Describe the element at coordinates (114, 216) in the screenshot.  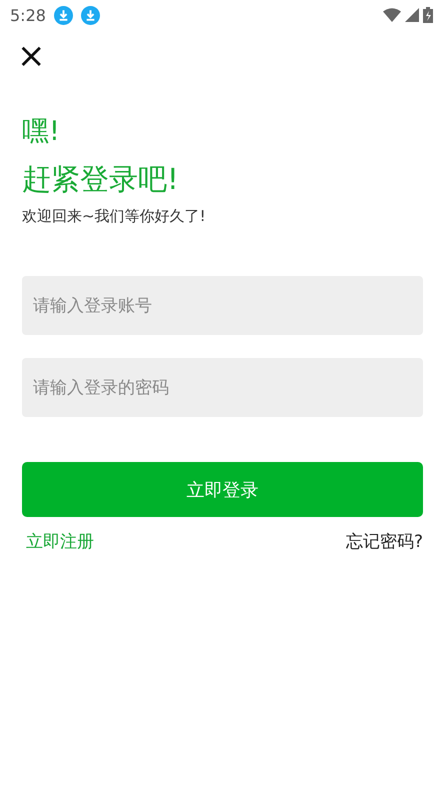
I see `subtitle-text: 欢迎回来~我们等你好久了!` at that location.